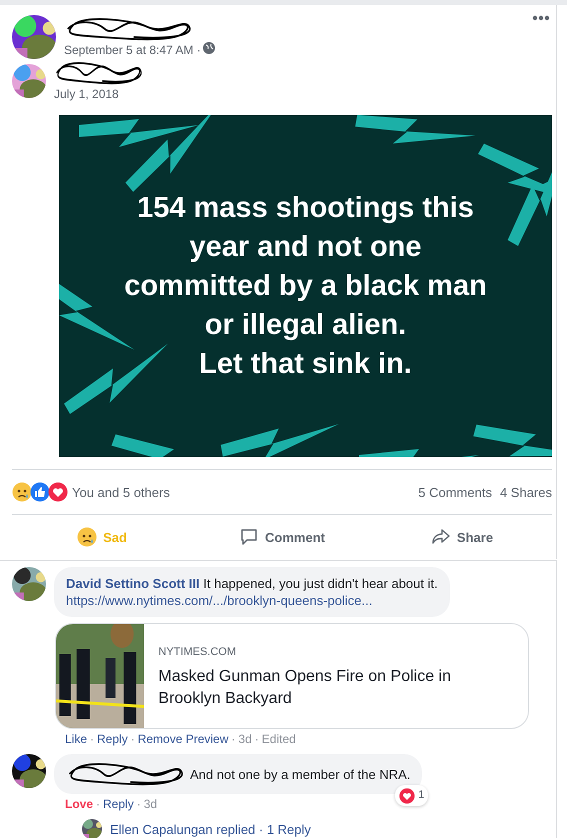 The height and width of the screenshot is (838, 567). Describe the element at coordinates (411, 795) in the screenshot. I see `reaction-count: 1` at that location.